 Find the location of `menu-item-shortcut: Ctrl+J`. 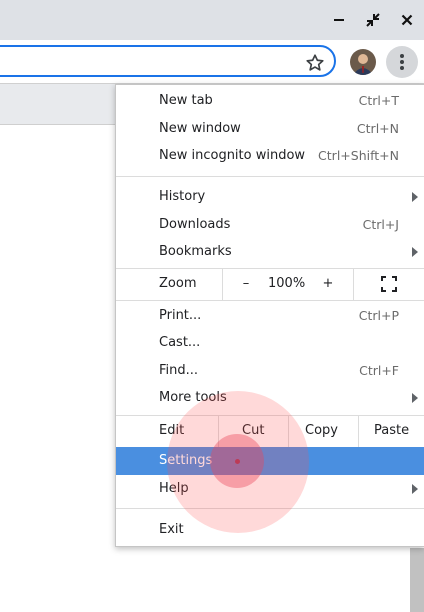

menu-item-shortcut: Ctrl+J is located at coordinates (380, 224).